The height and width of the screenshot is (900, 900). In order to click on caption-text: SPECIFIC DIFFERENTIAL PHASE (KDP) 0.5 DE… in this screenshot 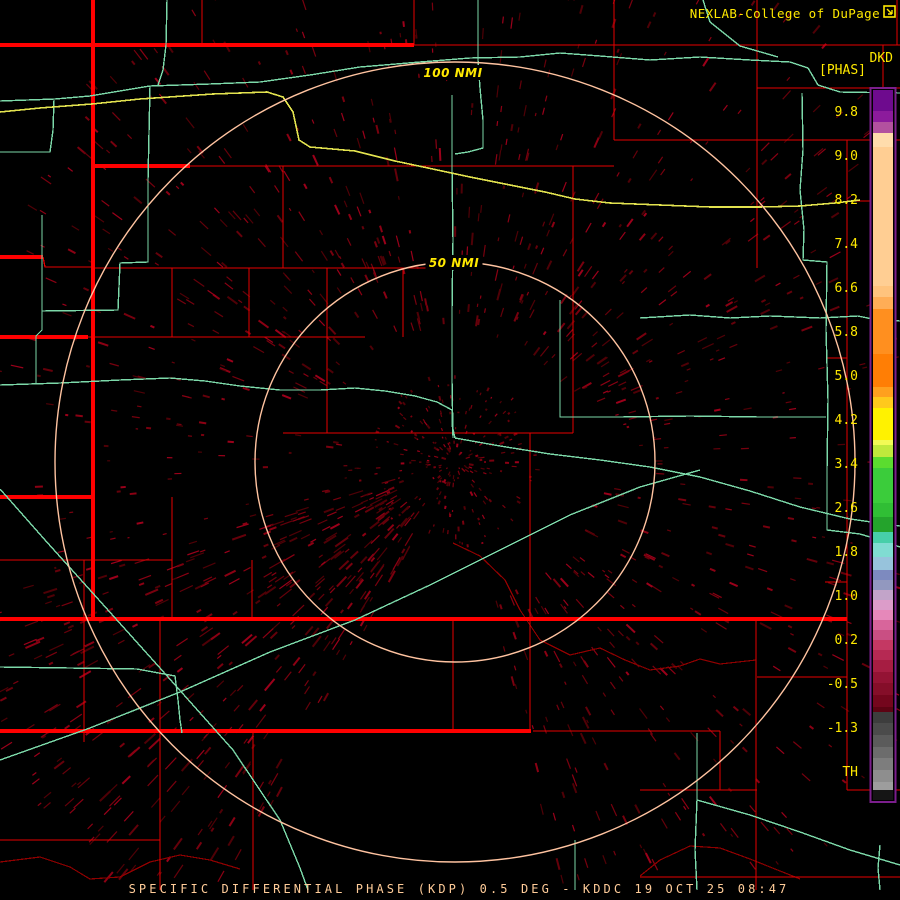, I will do `click(459, 889)`.